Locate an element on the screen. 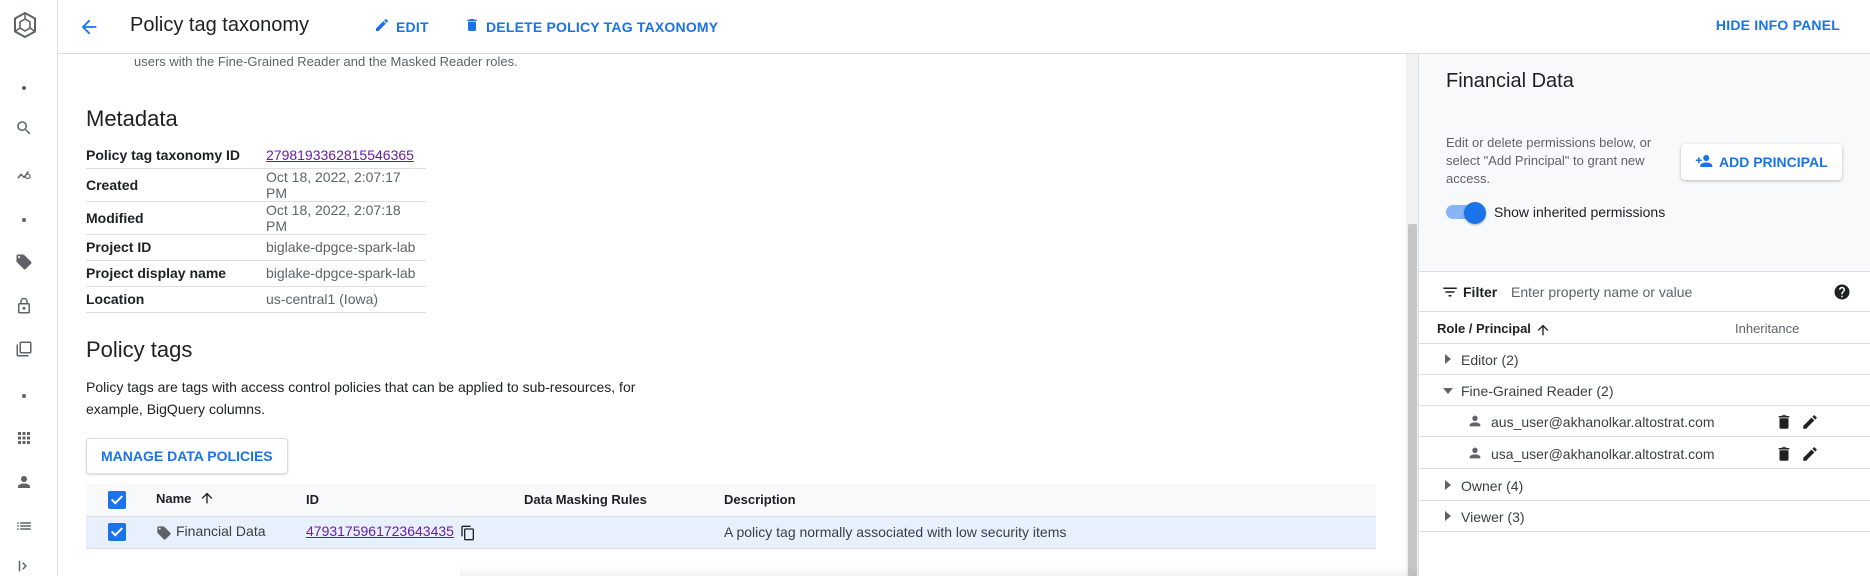 Image resolution: width=1870 pixels, height=576 pixels. select-all-cell is located at coordinates (121, 500).